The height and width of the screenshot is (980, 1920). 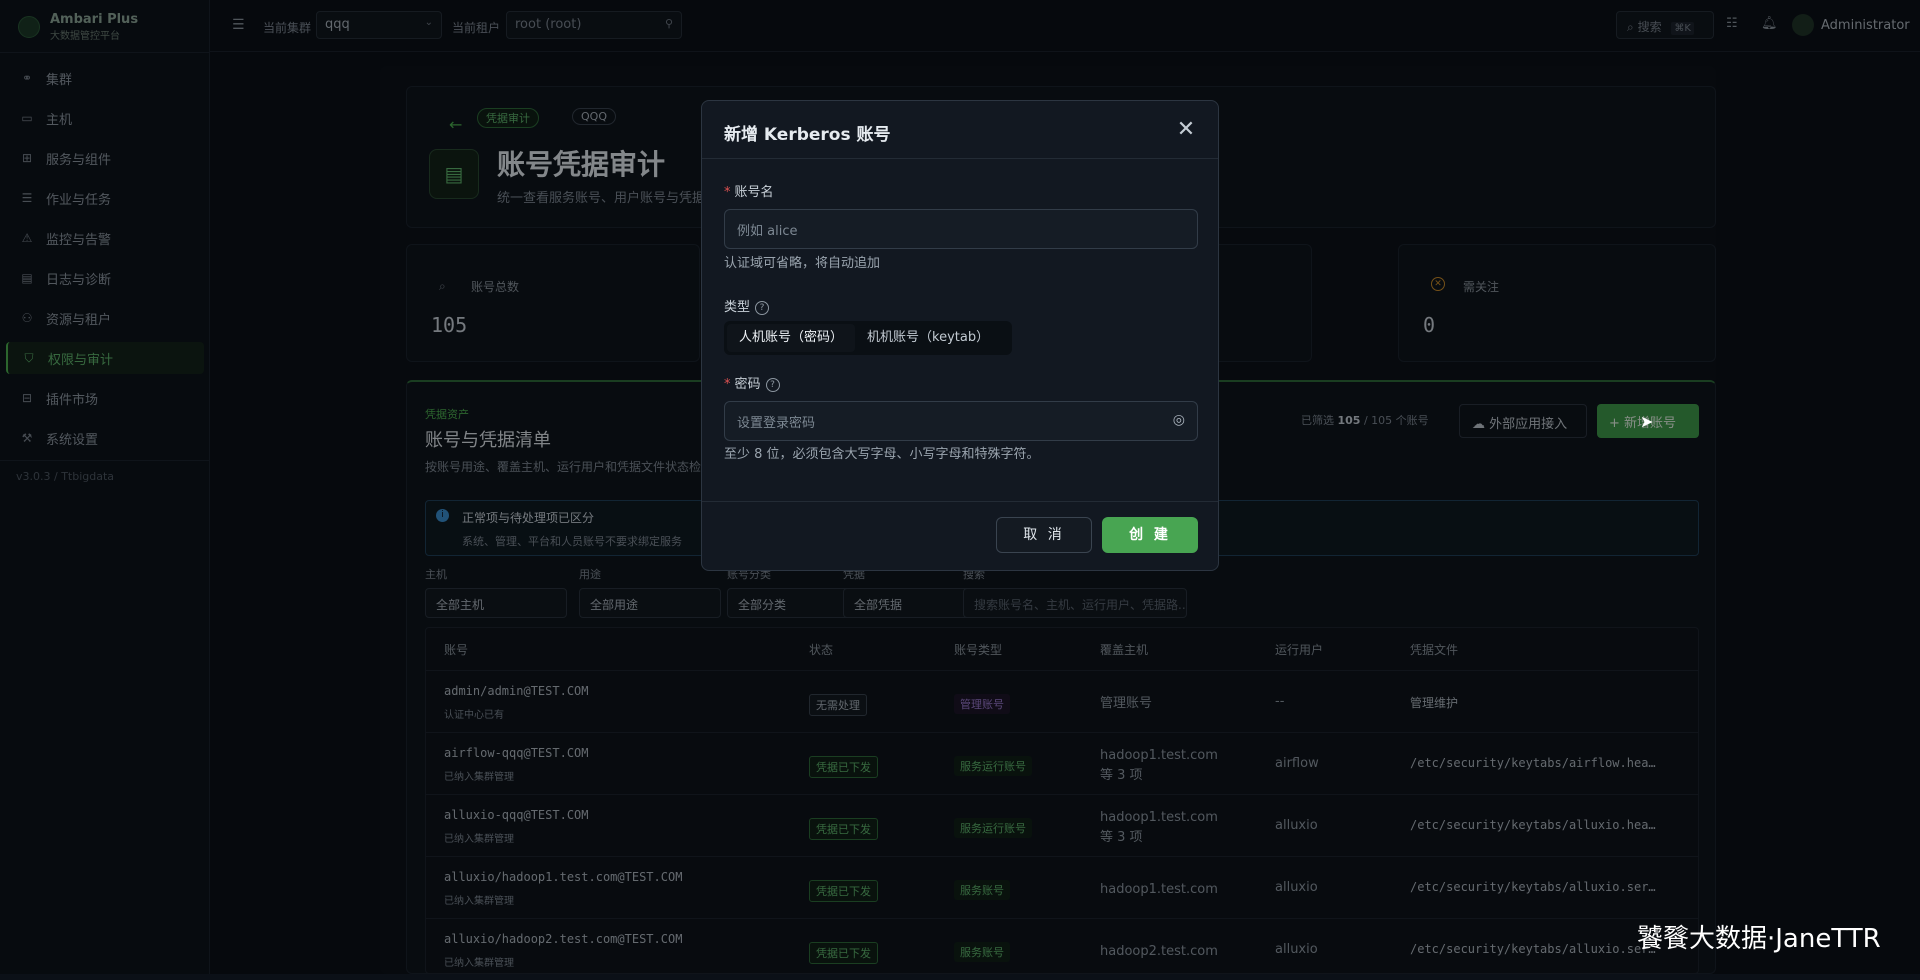 What do you see at coordinates (749, 192) in the screenshot?
I see `account-name-label: * 账号名` at bounding box center [749, 192].